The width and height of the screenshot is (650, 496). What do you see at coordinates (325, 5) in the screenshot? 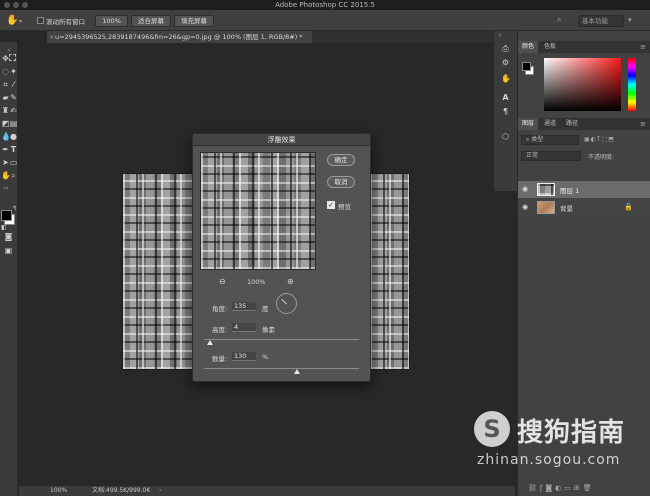
I see `title-bar: Adobe Photoshop CC 2015.5` at bounding box center [325, 5].